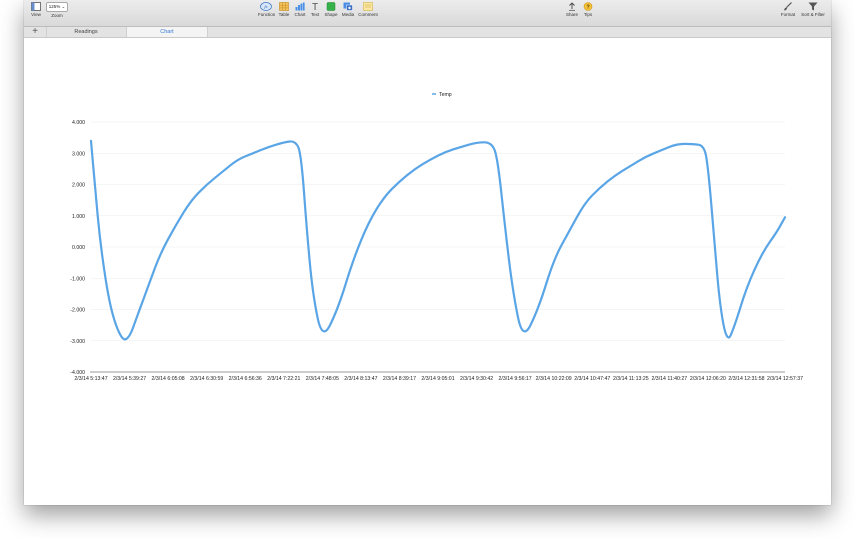 This screenshot has width=855, height=538. What do you see at coordinates (90, 379) in the screenshot?
I see `x-tick-label: 2/3/14 5:13:47` at bounding box center [90, 379].